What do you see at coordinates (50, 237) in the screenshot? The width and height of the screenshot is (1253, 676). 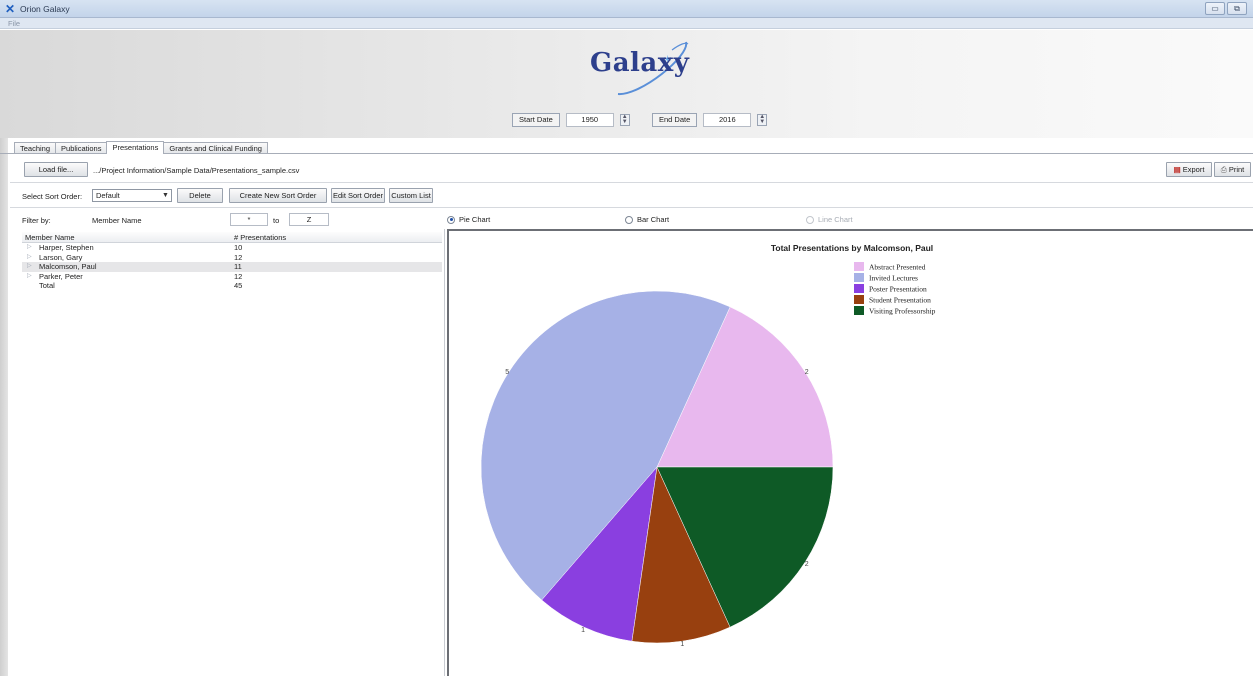 I see `column-member-name: Member Name` at bounding box center [50, 237].